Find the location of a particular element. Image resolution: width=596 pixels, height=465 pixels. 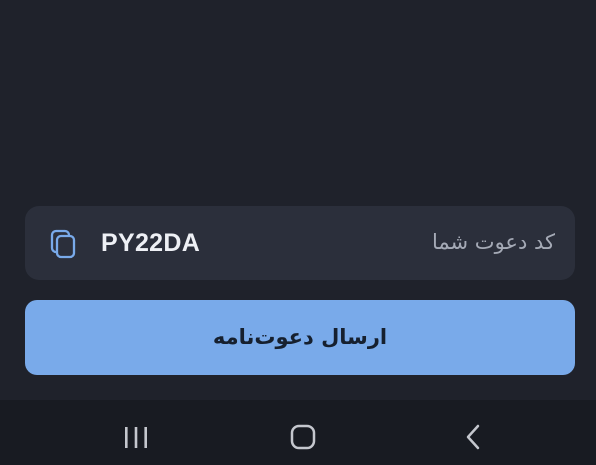

system-navigation-bar is located at coordinates (298, 432).